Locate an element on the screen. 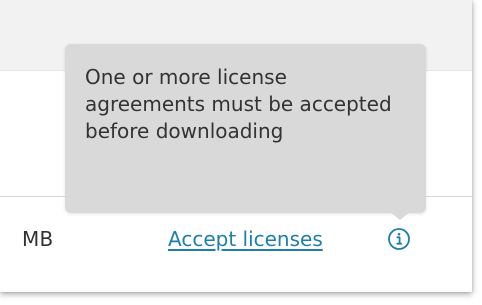 The image size is (482, 305). info-icon-graphic is located at coordinates (399, 239).